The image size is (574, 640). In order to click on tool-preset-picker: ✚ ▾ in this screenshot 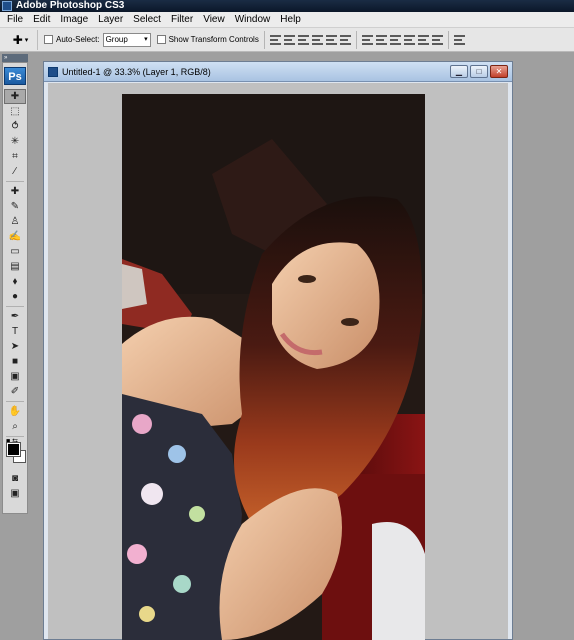, I will do `click(21, 39)`.